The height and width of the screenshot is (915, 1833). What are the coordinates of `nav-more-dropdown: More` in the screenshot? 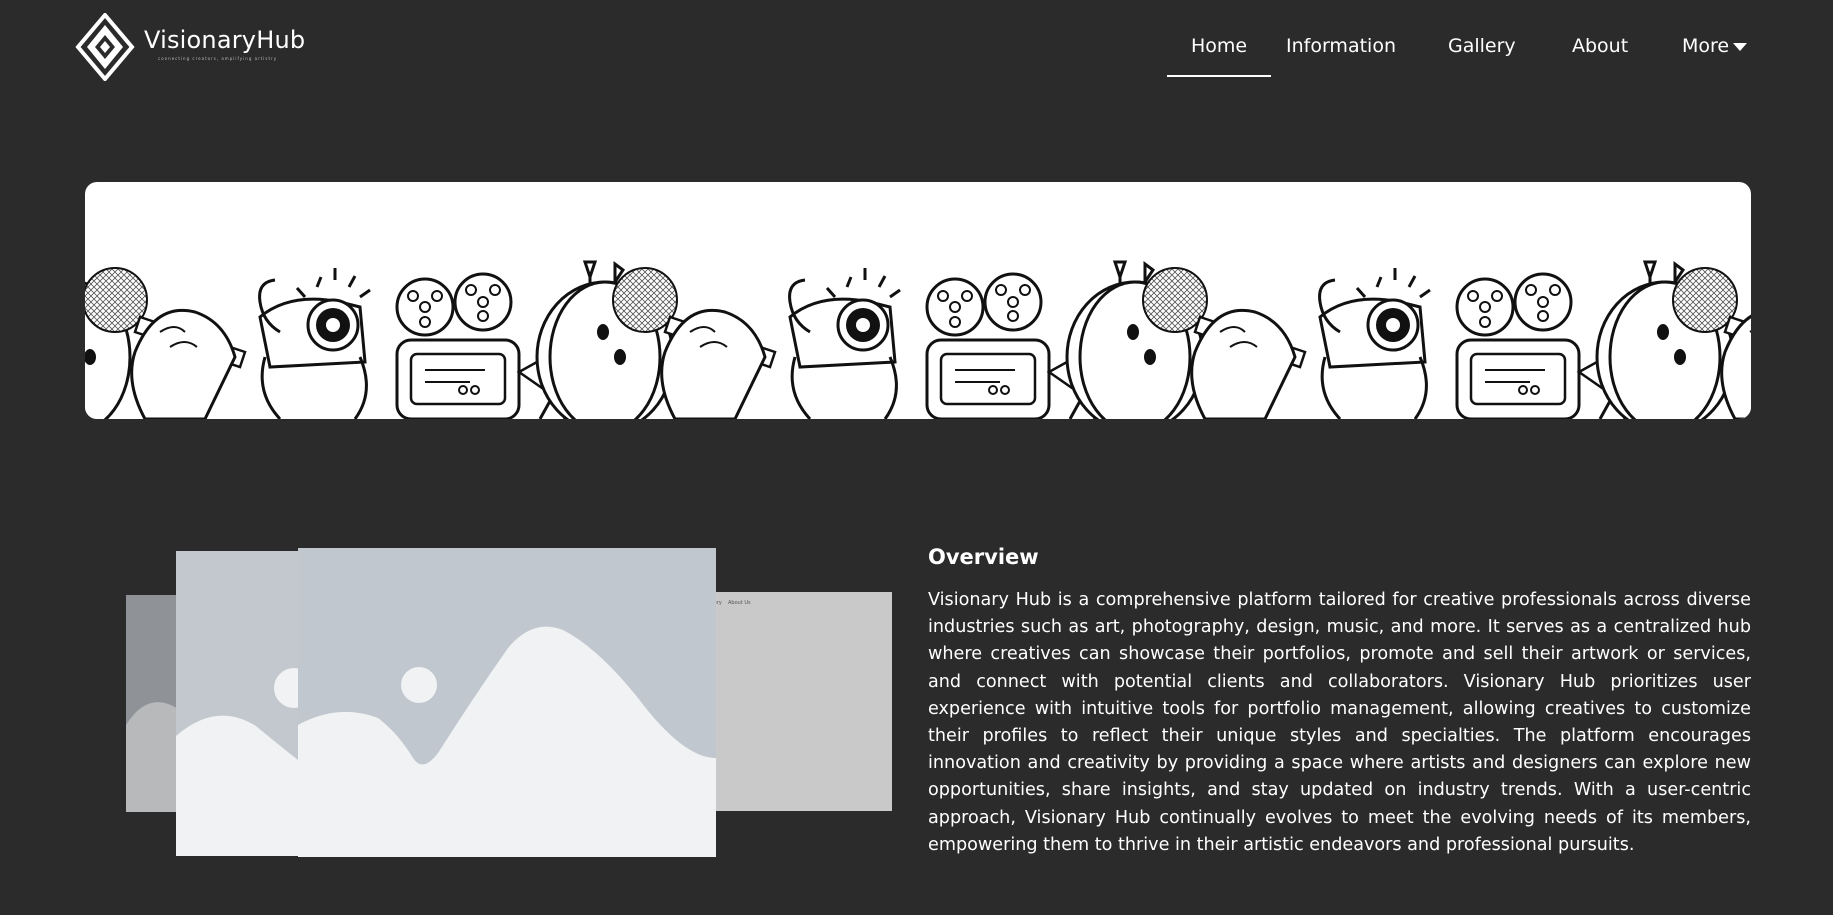 It's located at (1716, 47).